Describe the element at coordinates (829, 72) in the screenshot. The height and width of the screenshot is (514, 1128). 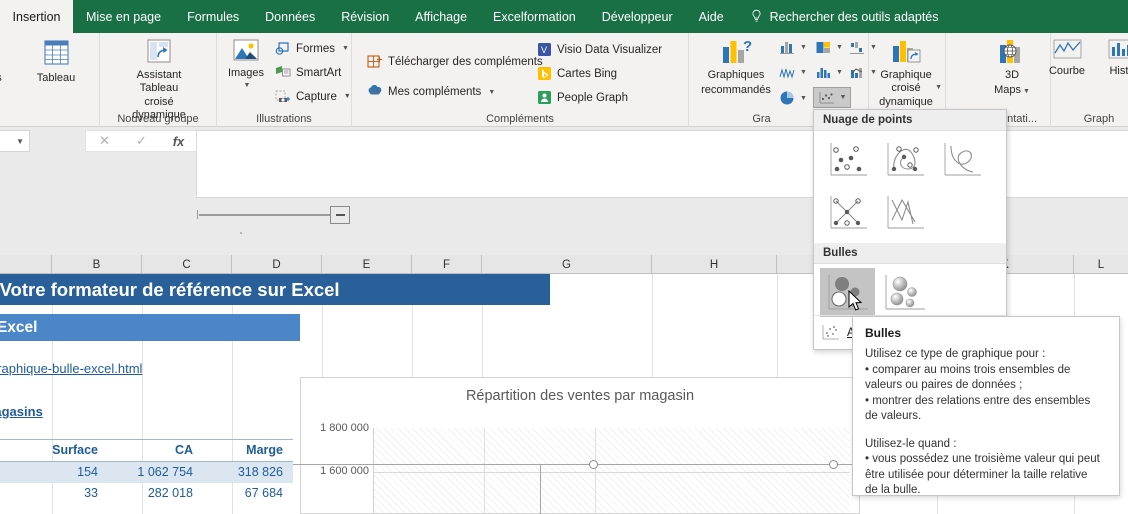
I see `histogramme2-button: ▼` at that location.